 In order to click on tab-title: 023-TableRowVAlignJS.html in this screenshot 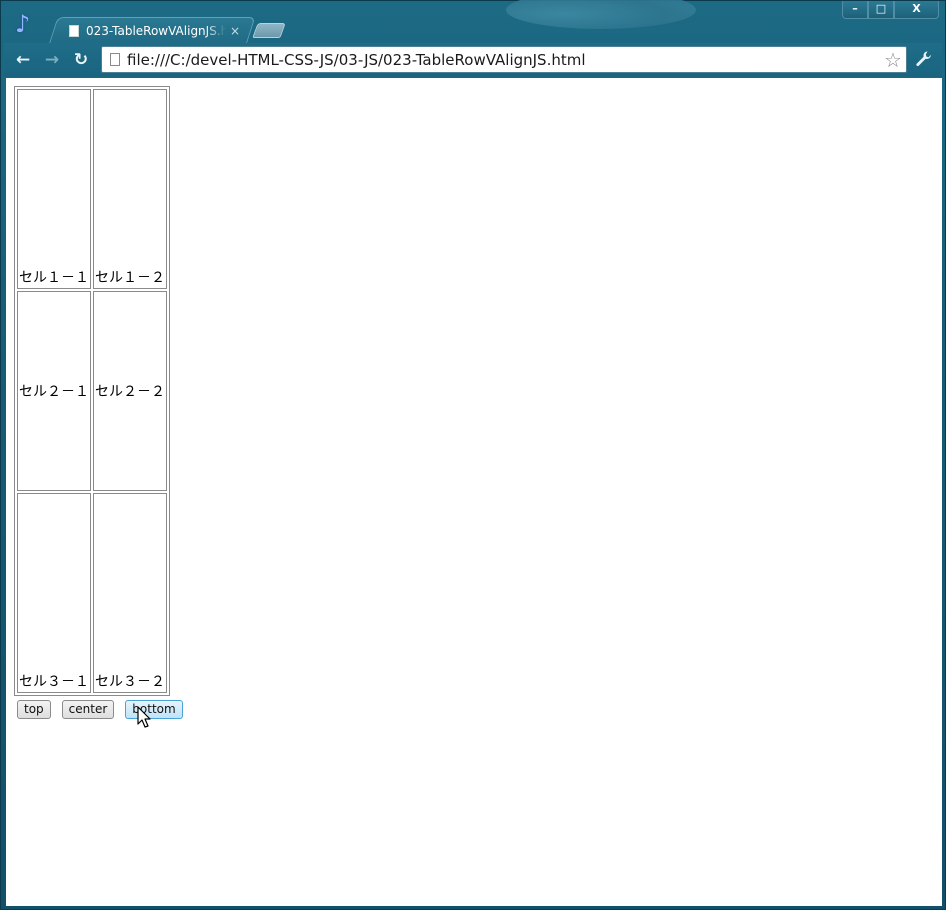, I will do `click(156, 31)`.